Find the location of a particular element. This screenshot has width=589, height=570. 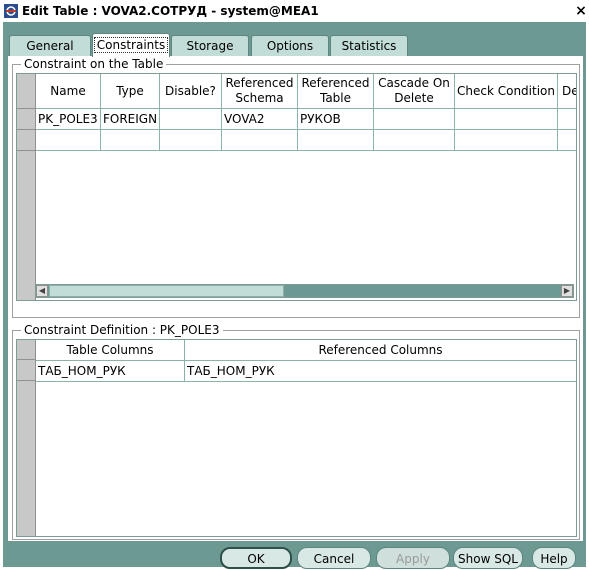

group-legend: Constraint Definition : PK_POLE3 is located at coordinates (122, 330).